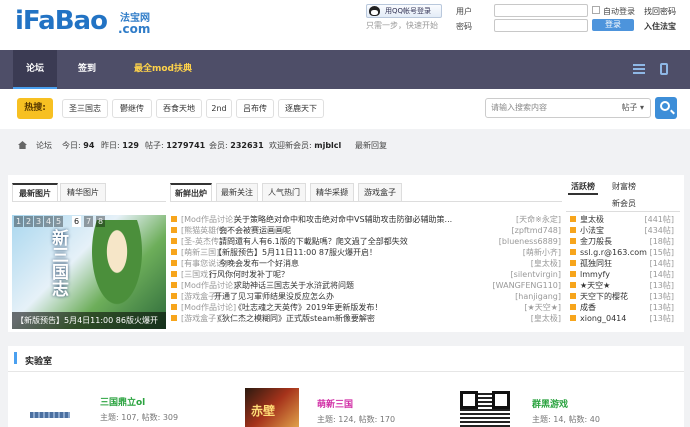 This screenshot has height=427, width=690. What do you see at coordinates (540, 252) in the screenshot?
I see `thread-author: [萌新小齐]` at bounding box center [540, 252].